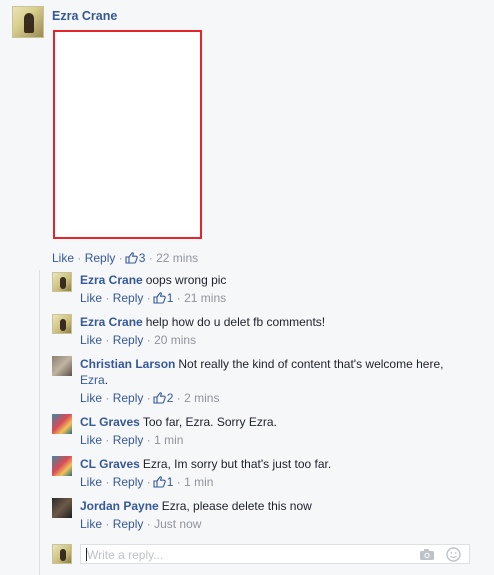 This screenshot has height=575, width=494. I want to click on reply-actions: Like · Reply · 2 · 2 mins, so click(280, 399).